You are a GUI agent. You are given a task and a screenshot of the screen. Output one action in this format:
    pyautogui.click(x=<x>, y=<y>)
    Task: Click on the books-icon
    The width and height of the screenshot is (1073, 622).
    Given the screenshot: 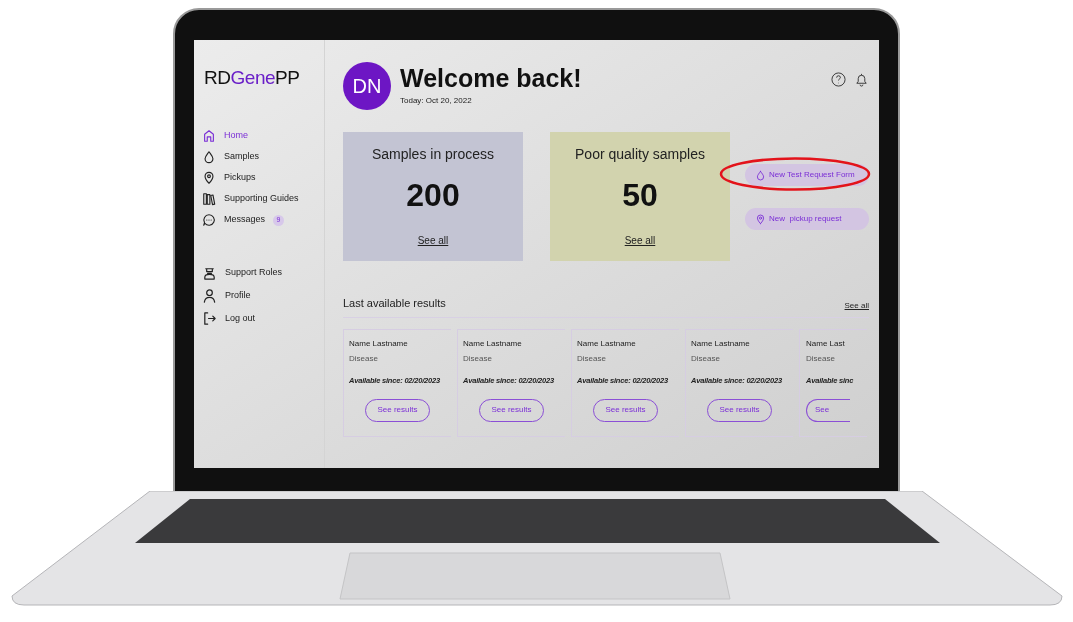 What is the action you would take?
    pyautogui.click(x=209, y=199)
    